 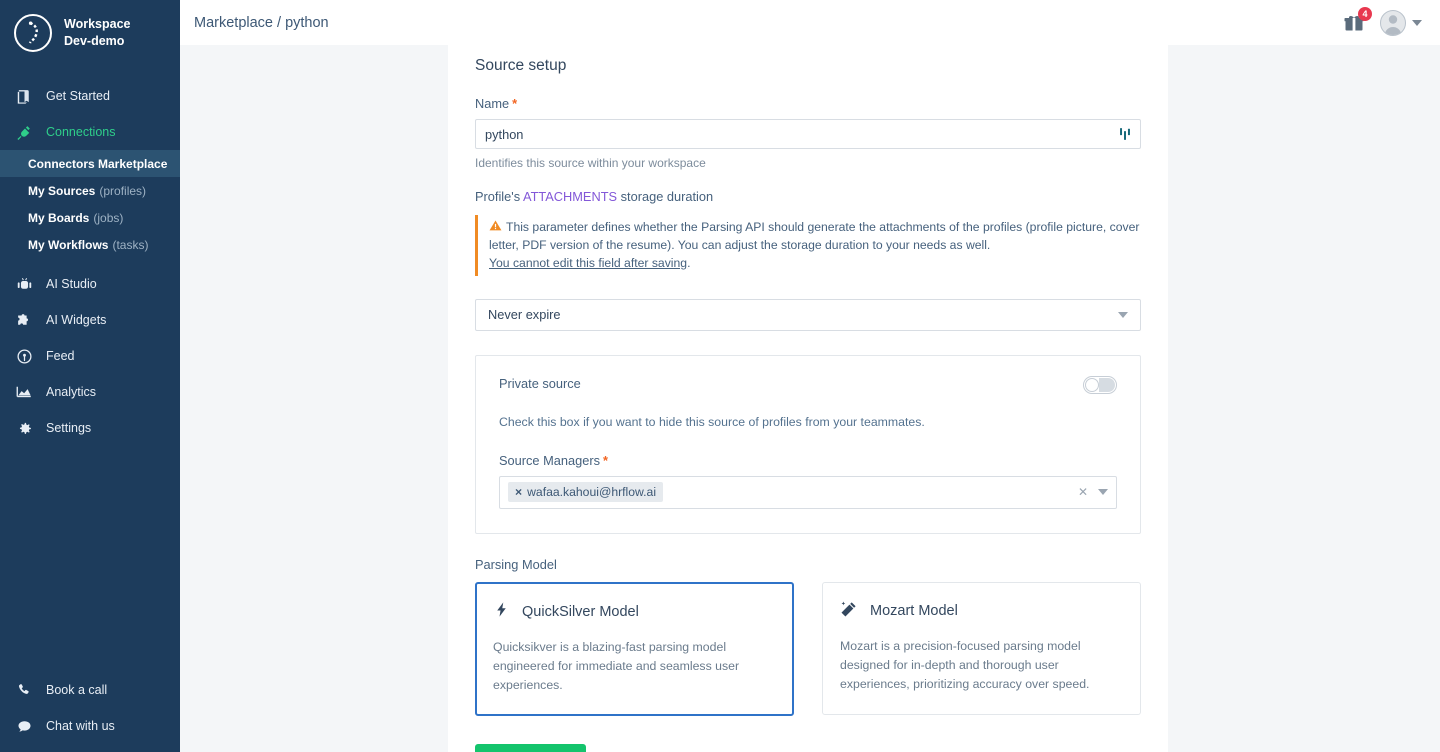 What do you see at coordinates (518, 492) in the screenshot?
I see `chip-remove-icon: ×` at bounding box center [518, 492].